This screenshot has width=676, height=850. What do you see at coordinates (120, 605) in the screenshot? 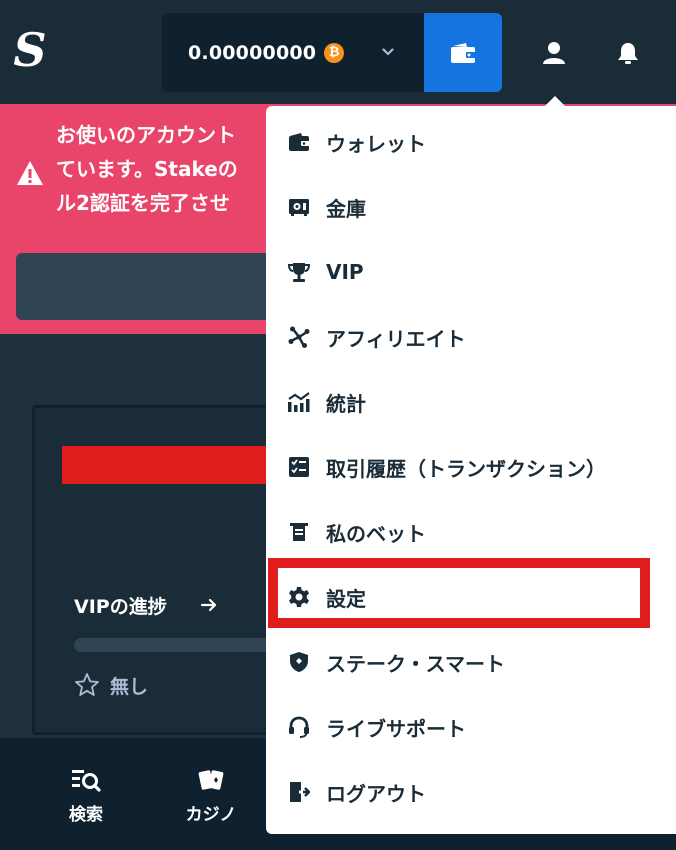
I see `vip-progress-link: VIPの進捗` at bounding box center [120, 605].